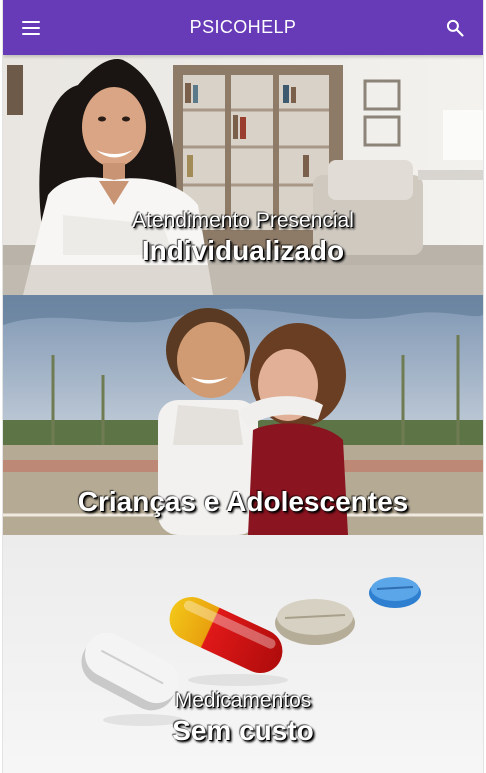  I want to click on app-bar: PSICOHELP, so click(243, 27).